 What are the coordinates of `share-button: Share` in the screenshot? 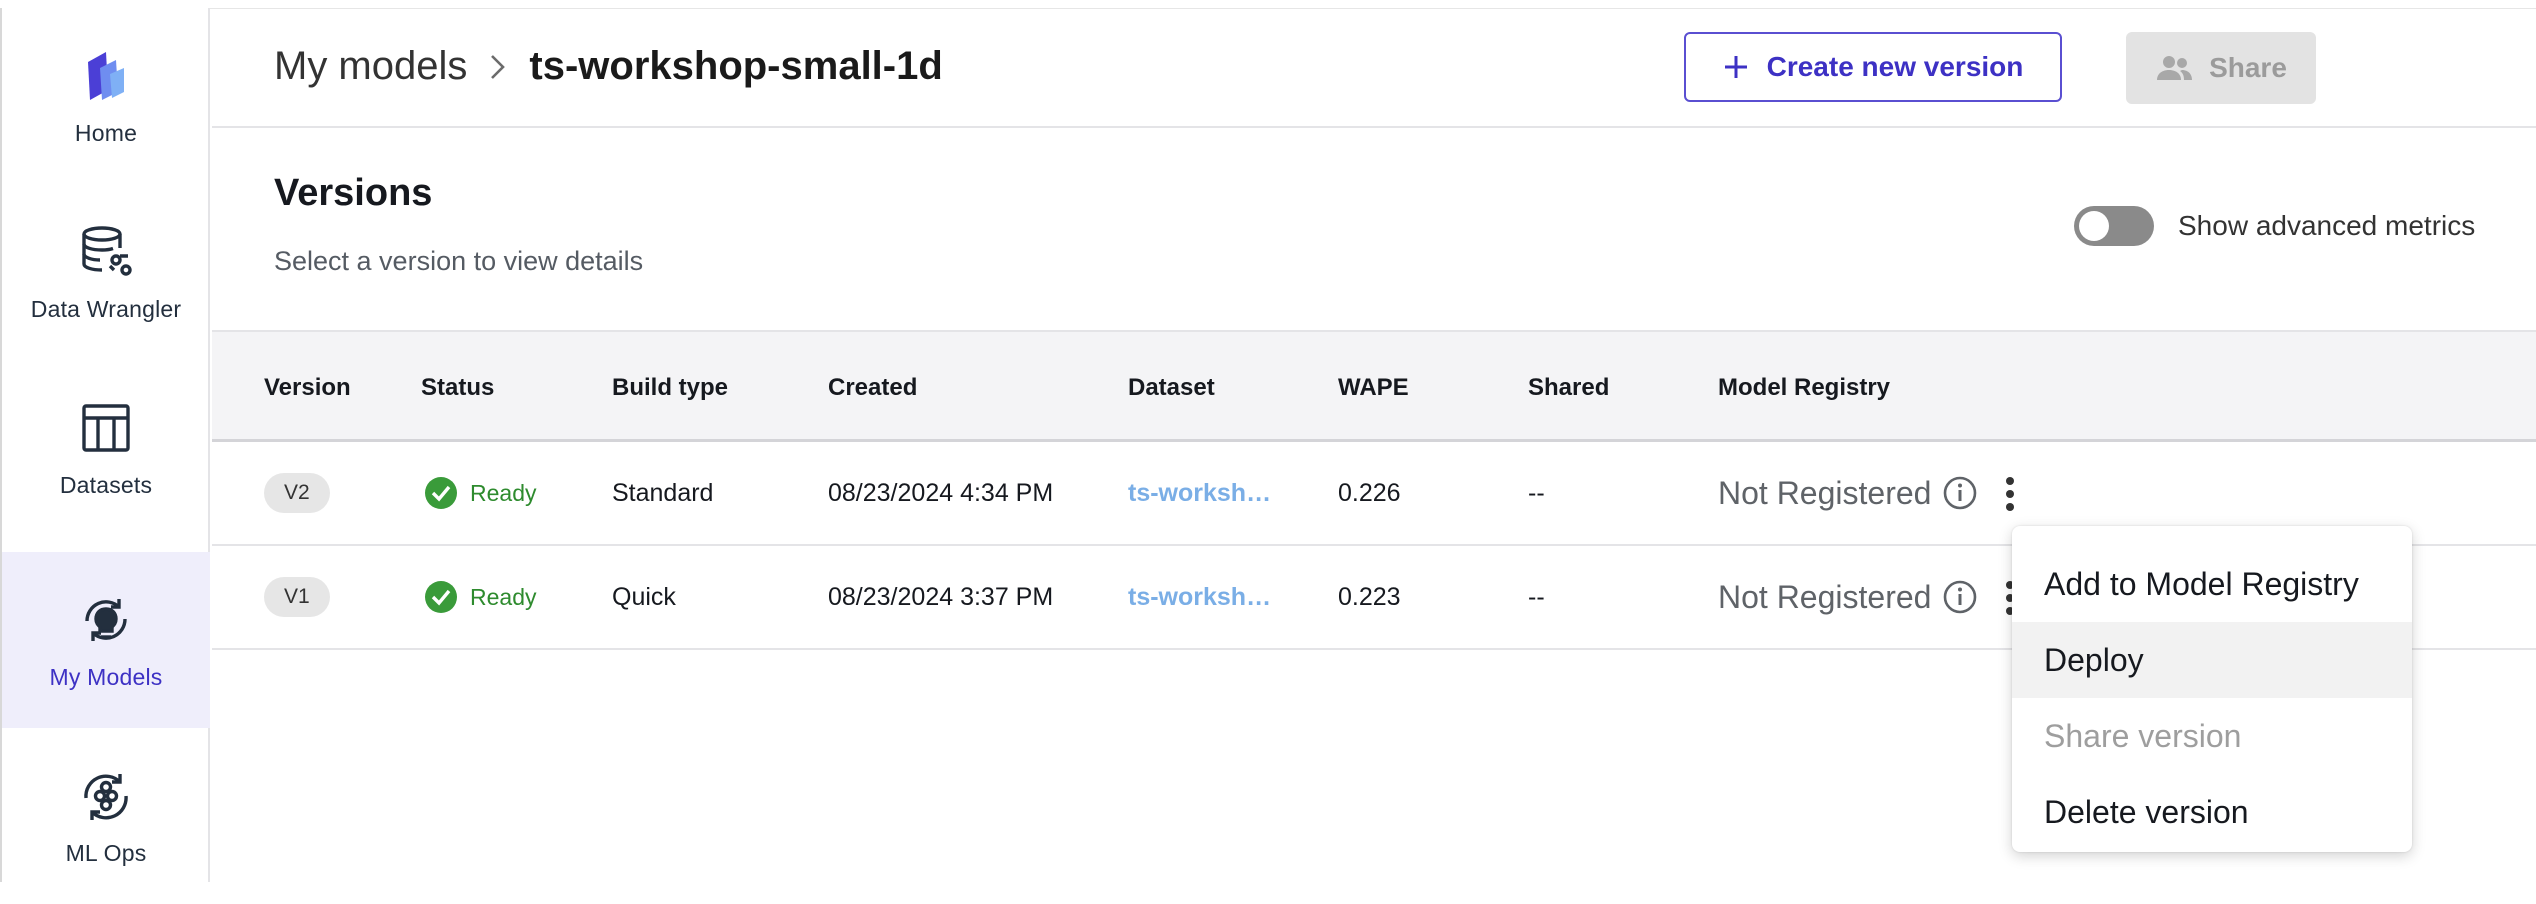 It's located at (2221, 68).